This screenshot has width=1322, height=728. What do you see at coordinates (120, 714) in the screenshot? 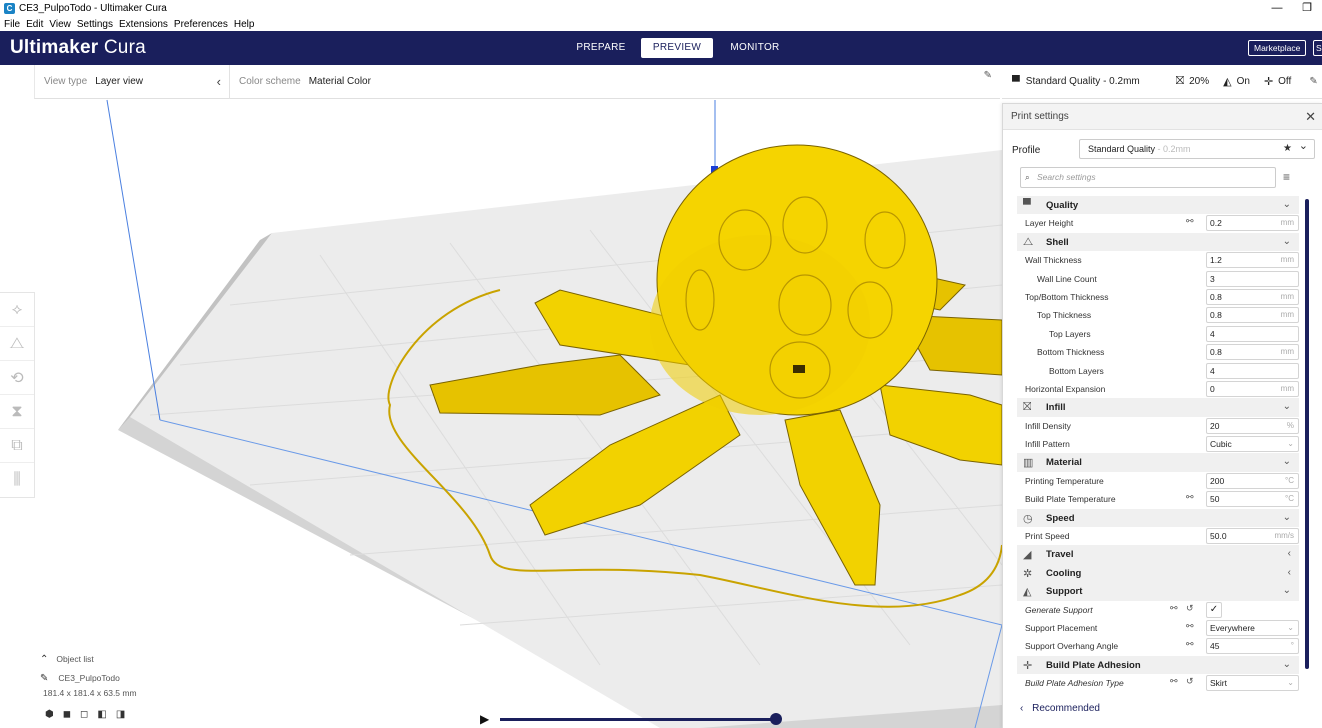
I see `view-right-icon: ◨` at bounding box center [120, 714].